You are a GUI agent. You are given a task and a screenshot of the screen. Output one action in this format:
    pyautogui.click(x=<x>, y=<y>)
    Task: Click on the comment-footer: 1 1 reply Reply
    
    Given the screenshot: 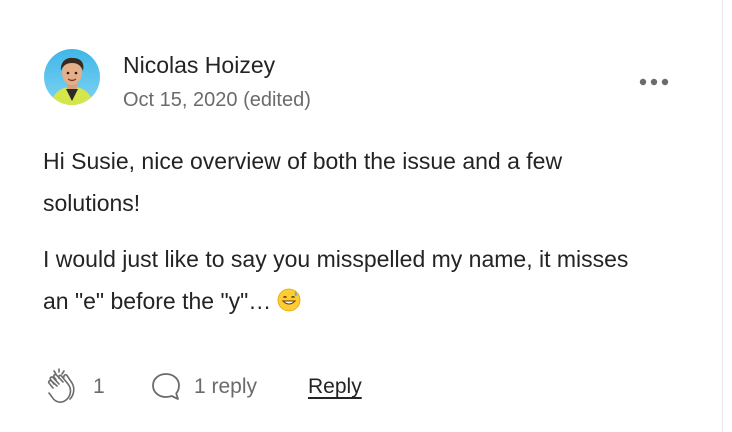 What is the action you would take?
    pyautogui.click(x=361, y=388)
    